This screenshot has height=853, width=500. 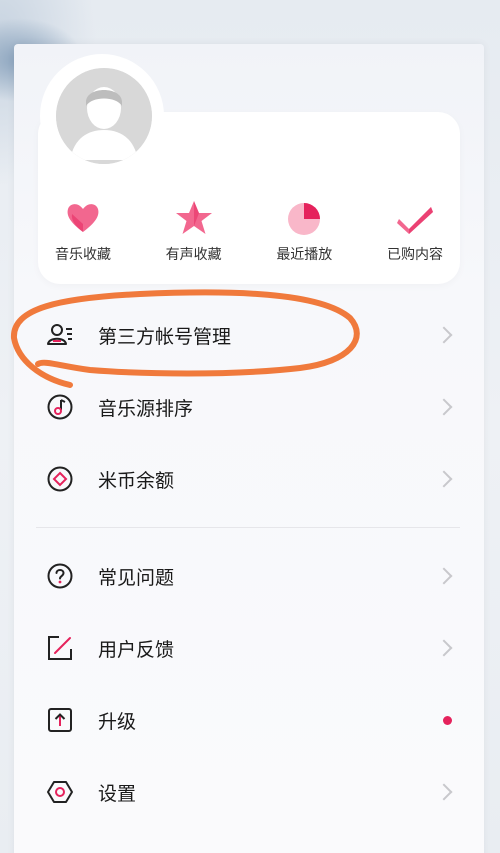 What do you see at coordinates (60, 479) in the screenshot?
I see `coin-diamond-icon` at bounding box center [60, 479].